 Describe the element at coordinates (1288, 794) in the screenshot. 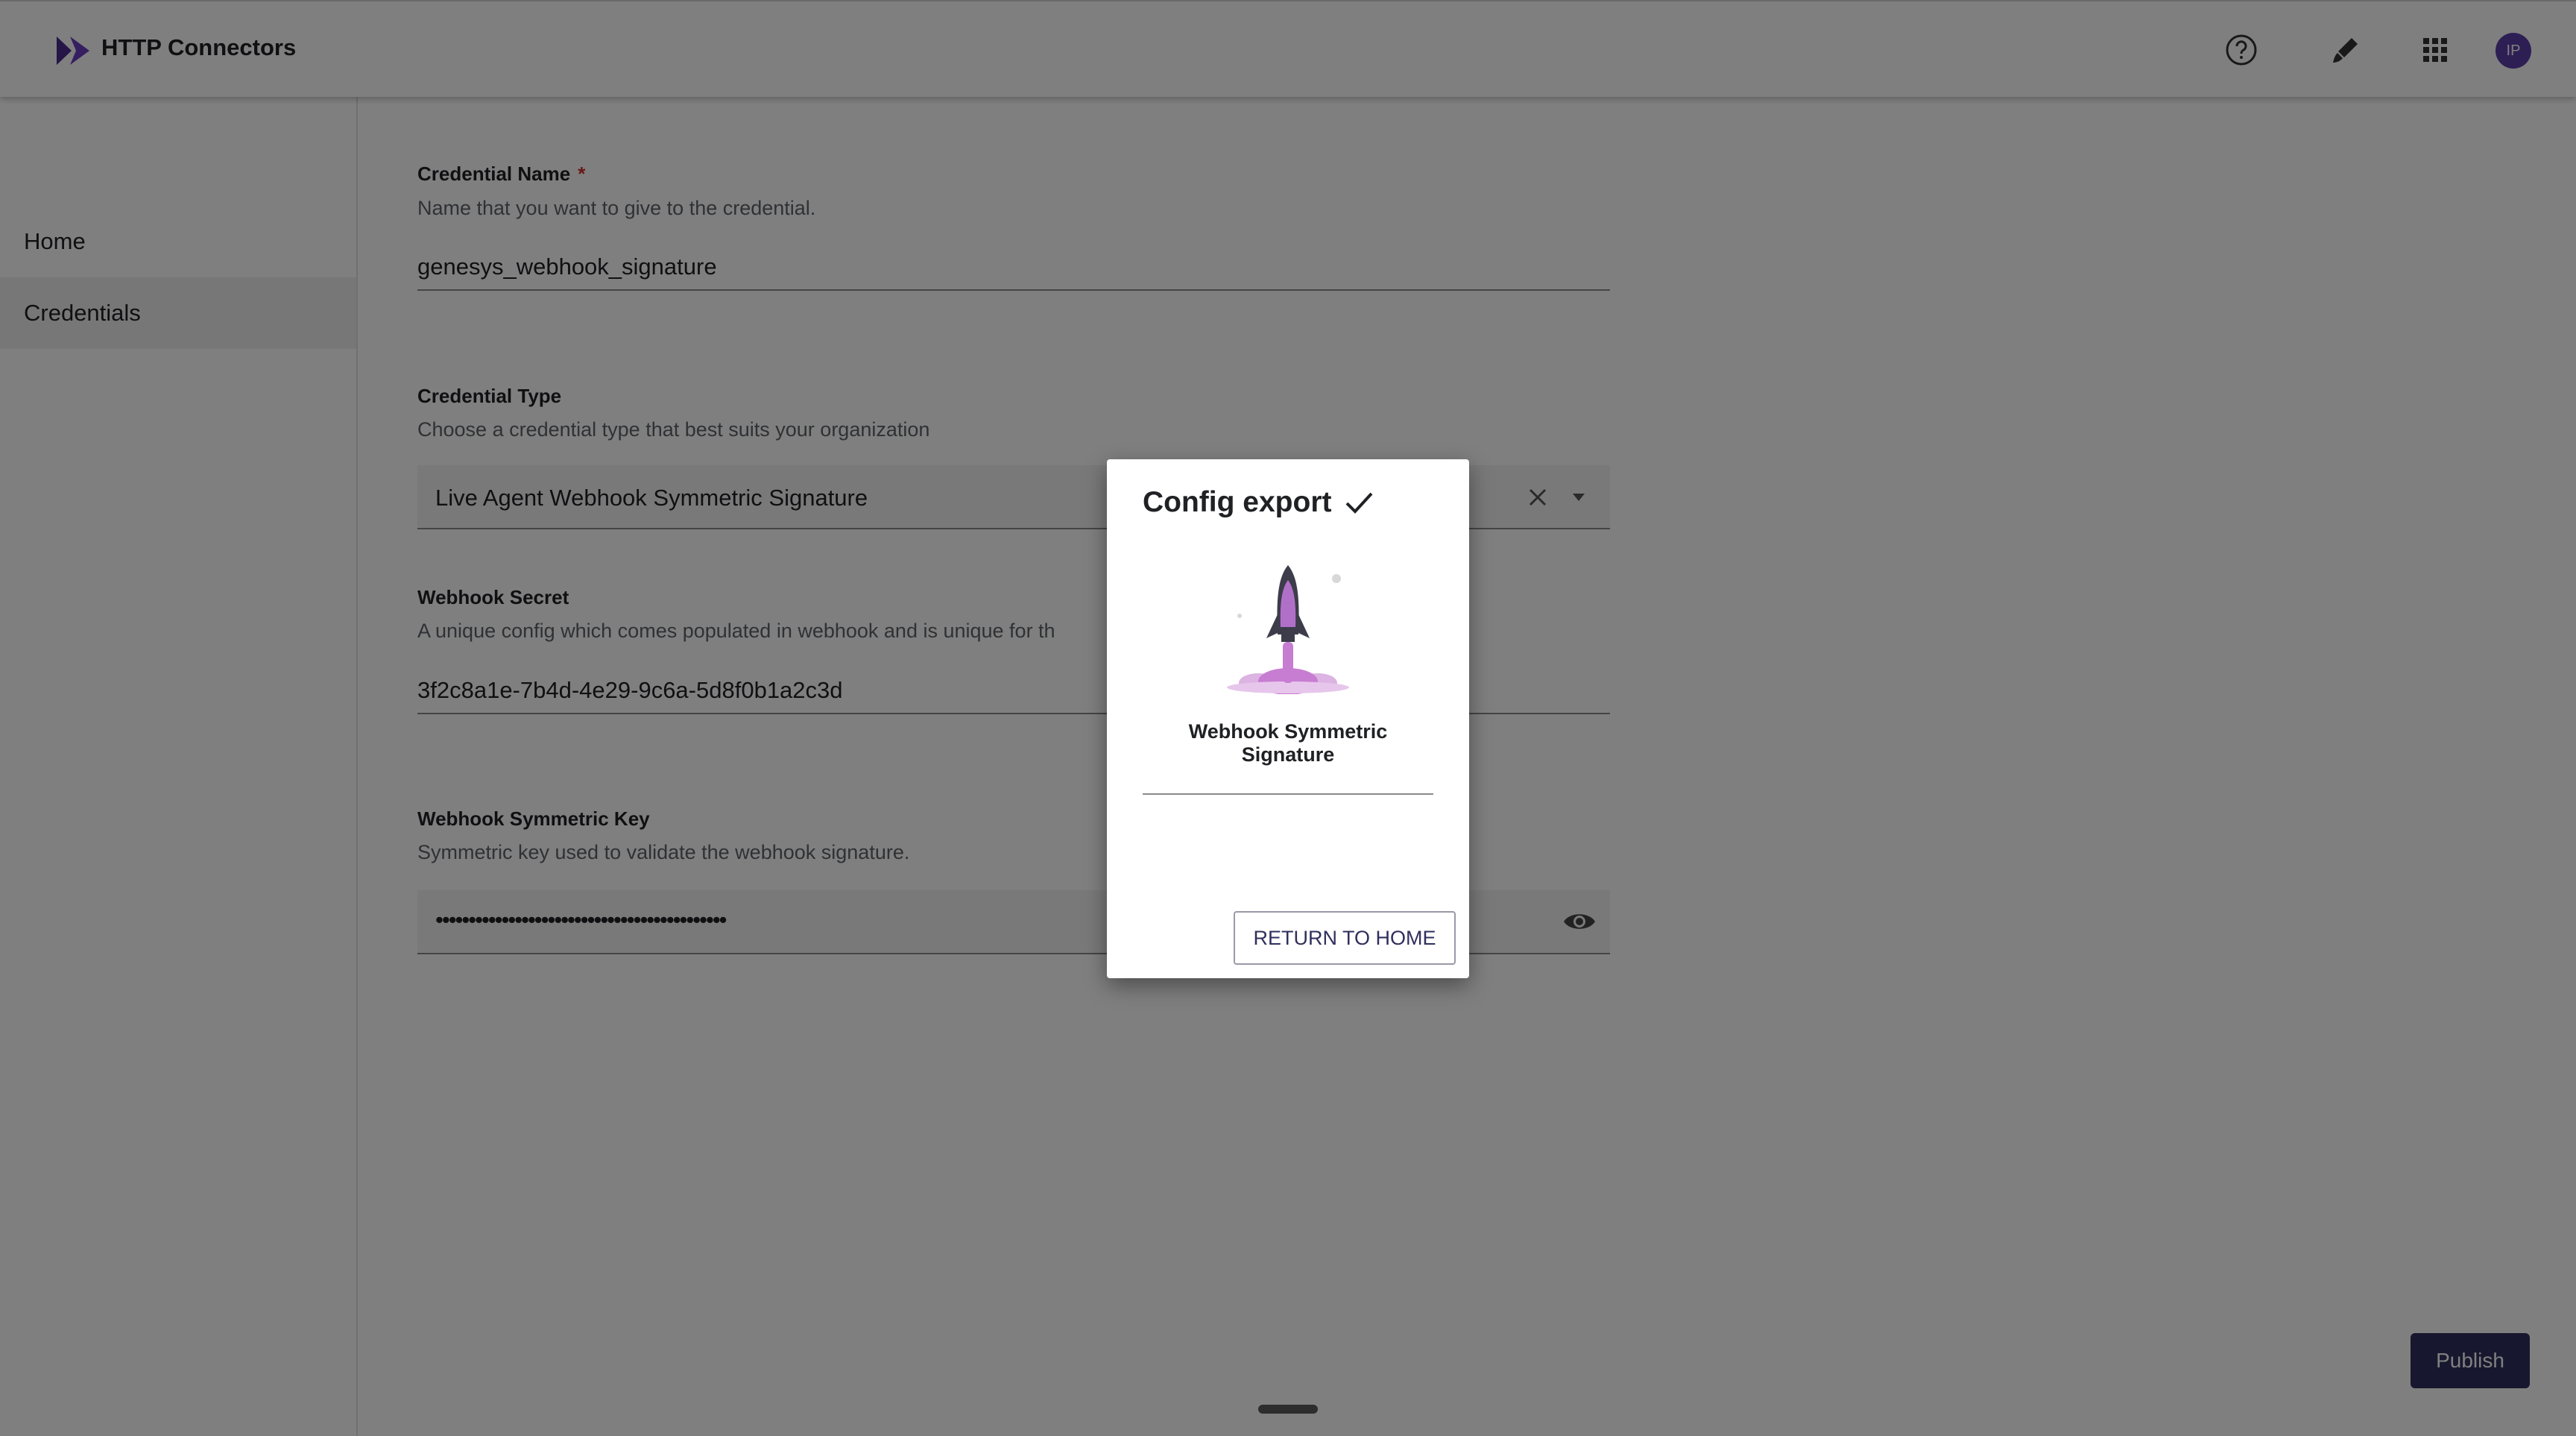

I see `dialog-divider` at that location.